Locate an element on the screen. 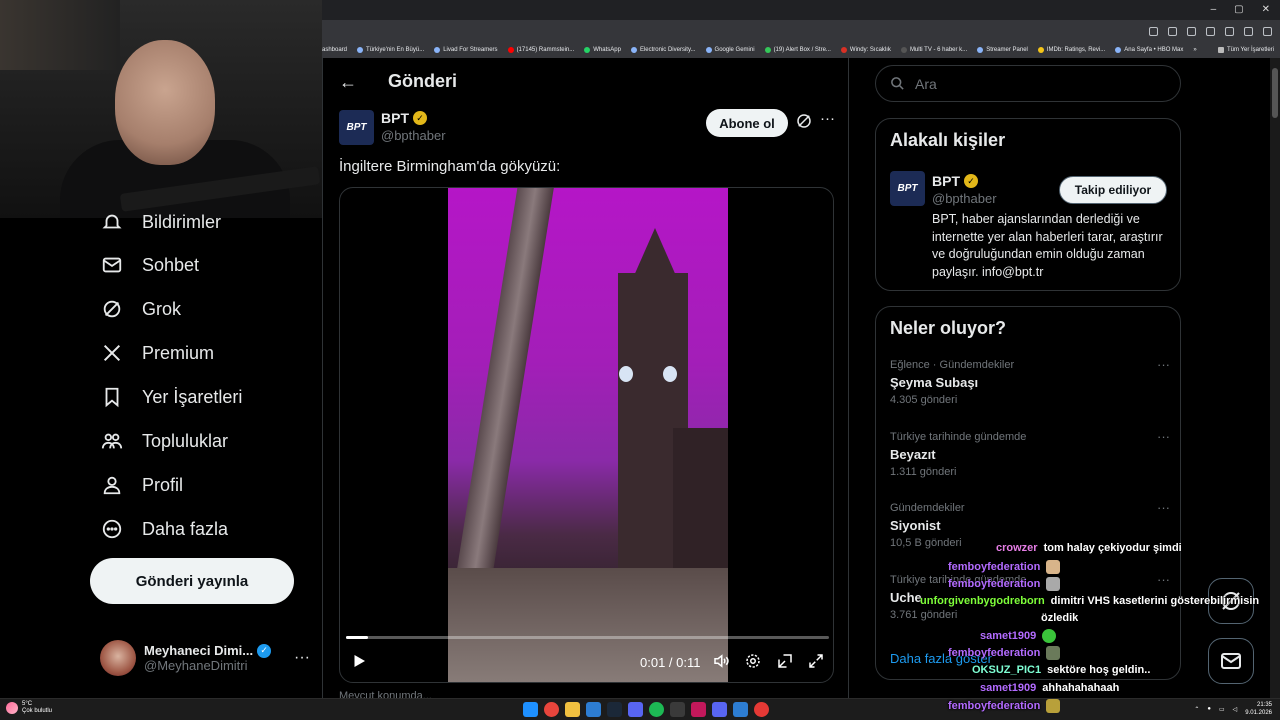  page-scrollbar is located at coordinates (1275, 378).